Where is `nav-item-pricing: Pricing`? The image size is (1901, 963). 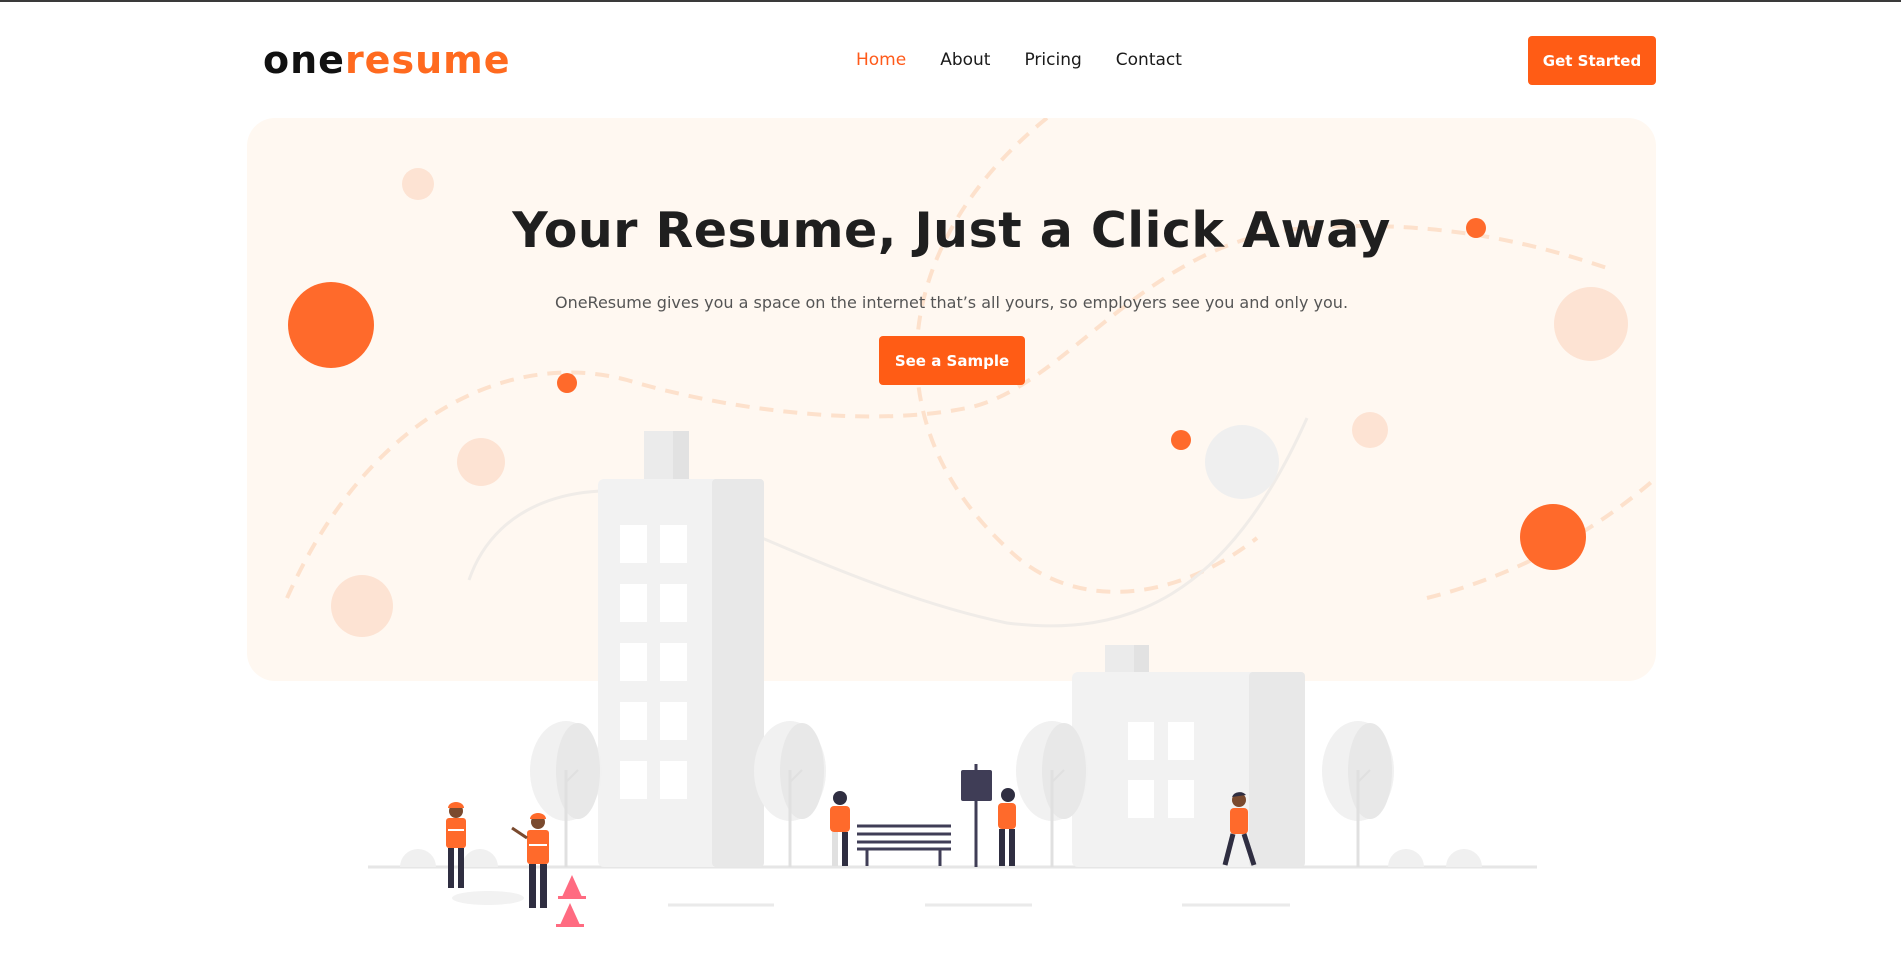 nav-item-pricing: Pricing is located at coordinates (1052, 60).